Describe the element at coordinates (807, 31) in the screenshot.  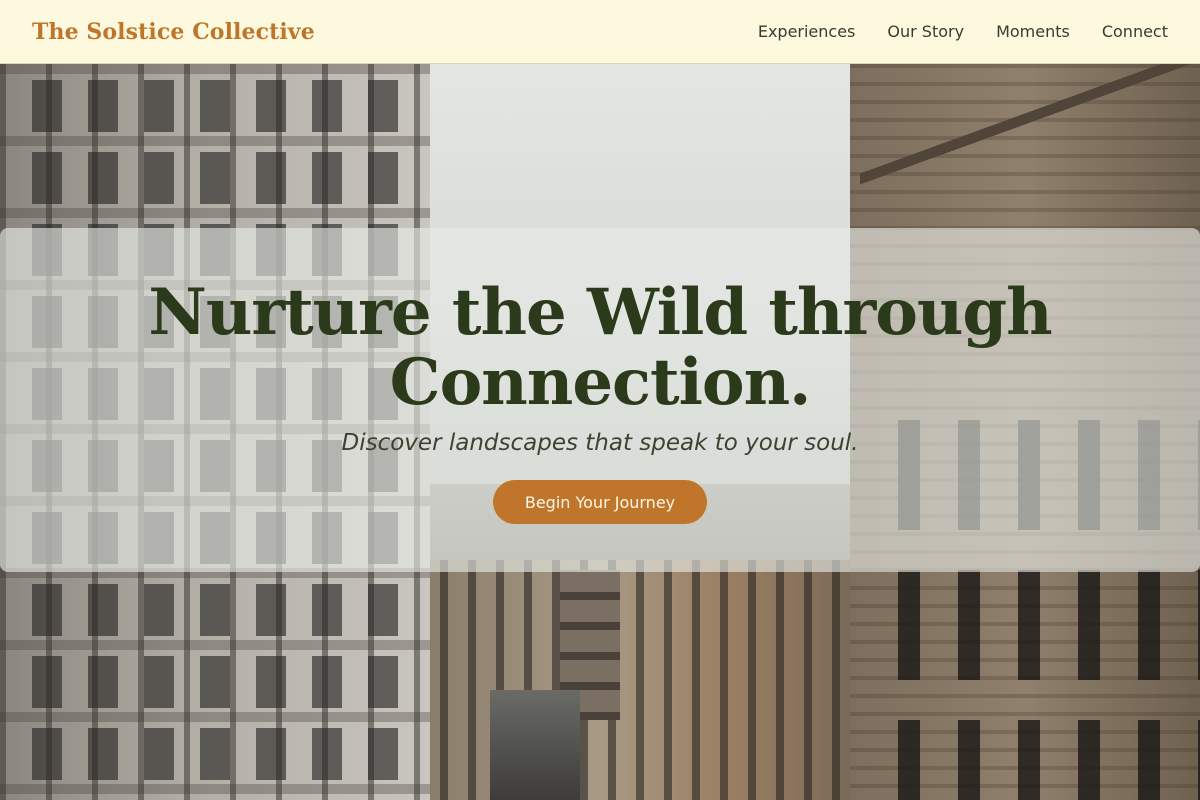
I see `nav-experiences: Experiences` at that location.